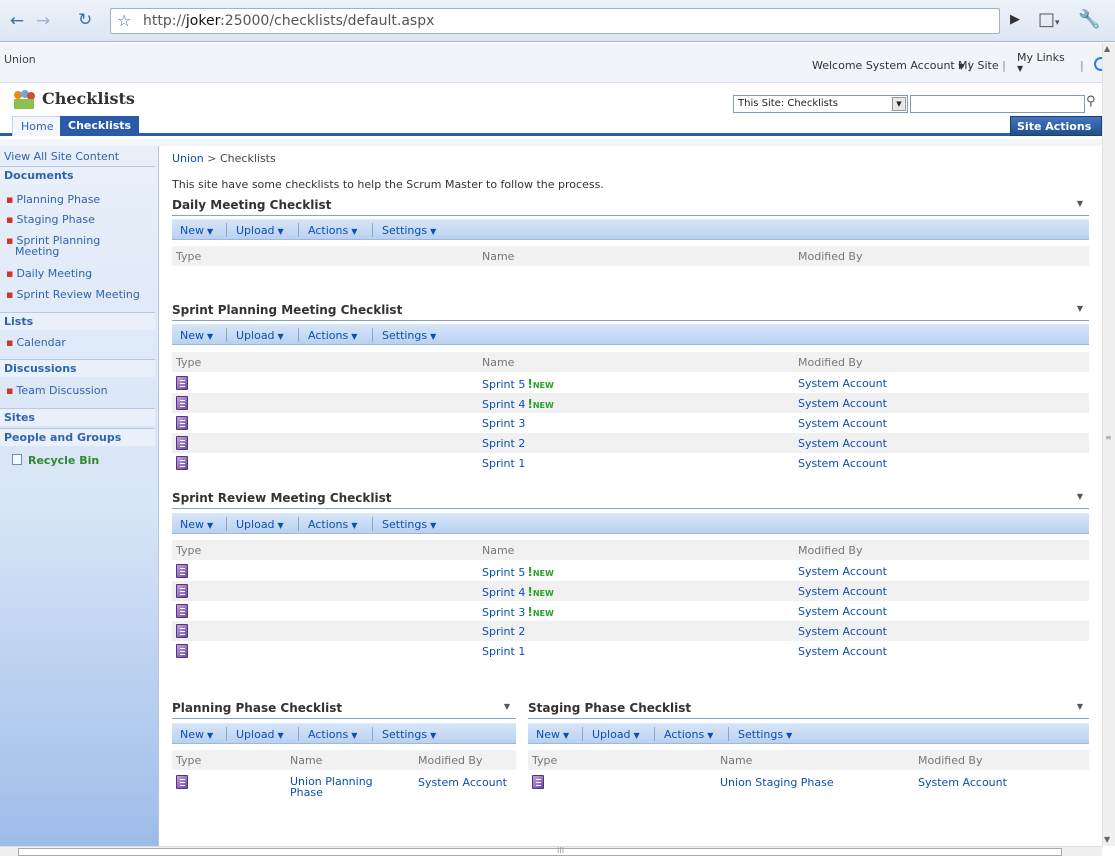  Describe the element at coordinates (53, 246) in the screenshot. I see `nav-item-sprint-planning-meeting: ▪ Sprint Planning Meeting` at that location.